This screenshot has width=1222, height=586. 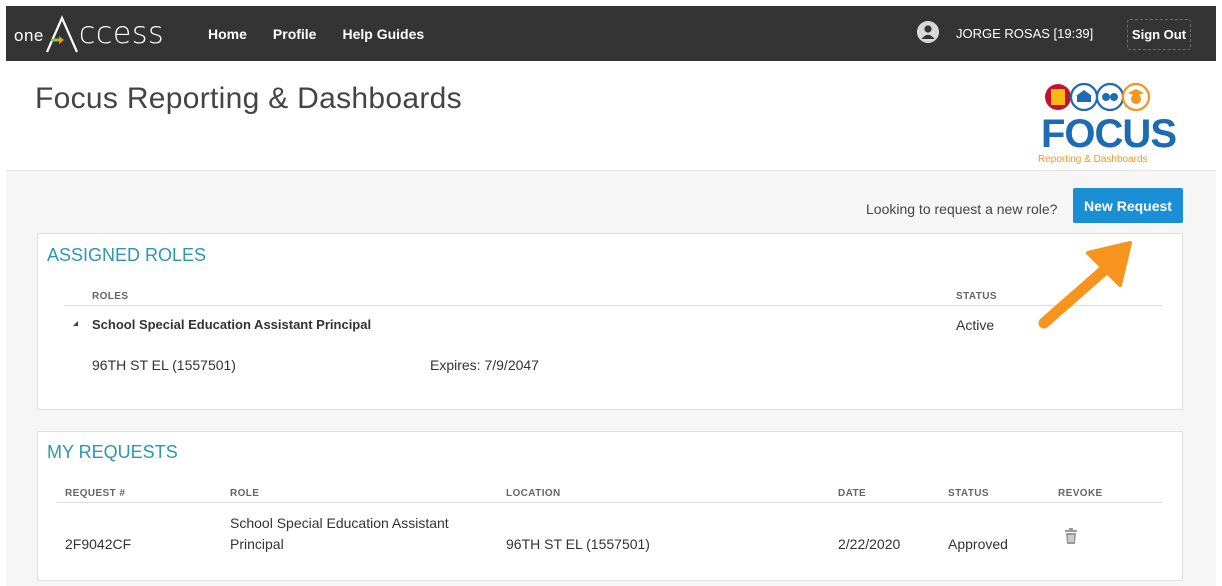 I want to click on logo-prefix: one, so click(x=29, y=35).